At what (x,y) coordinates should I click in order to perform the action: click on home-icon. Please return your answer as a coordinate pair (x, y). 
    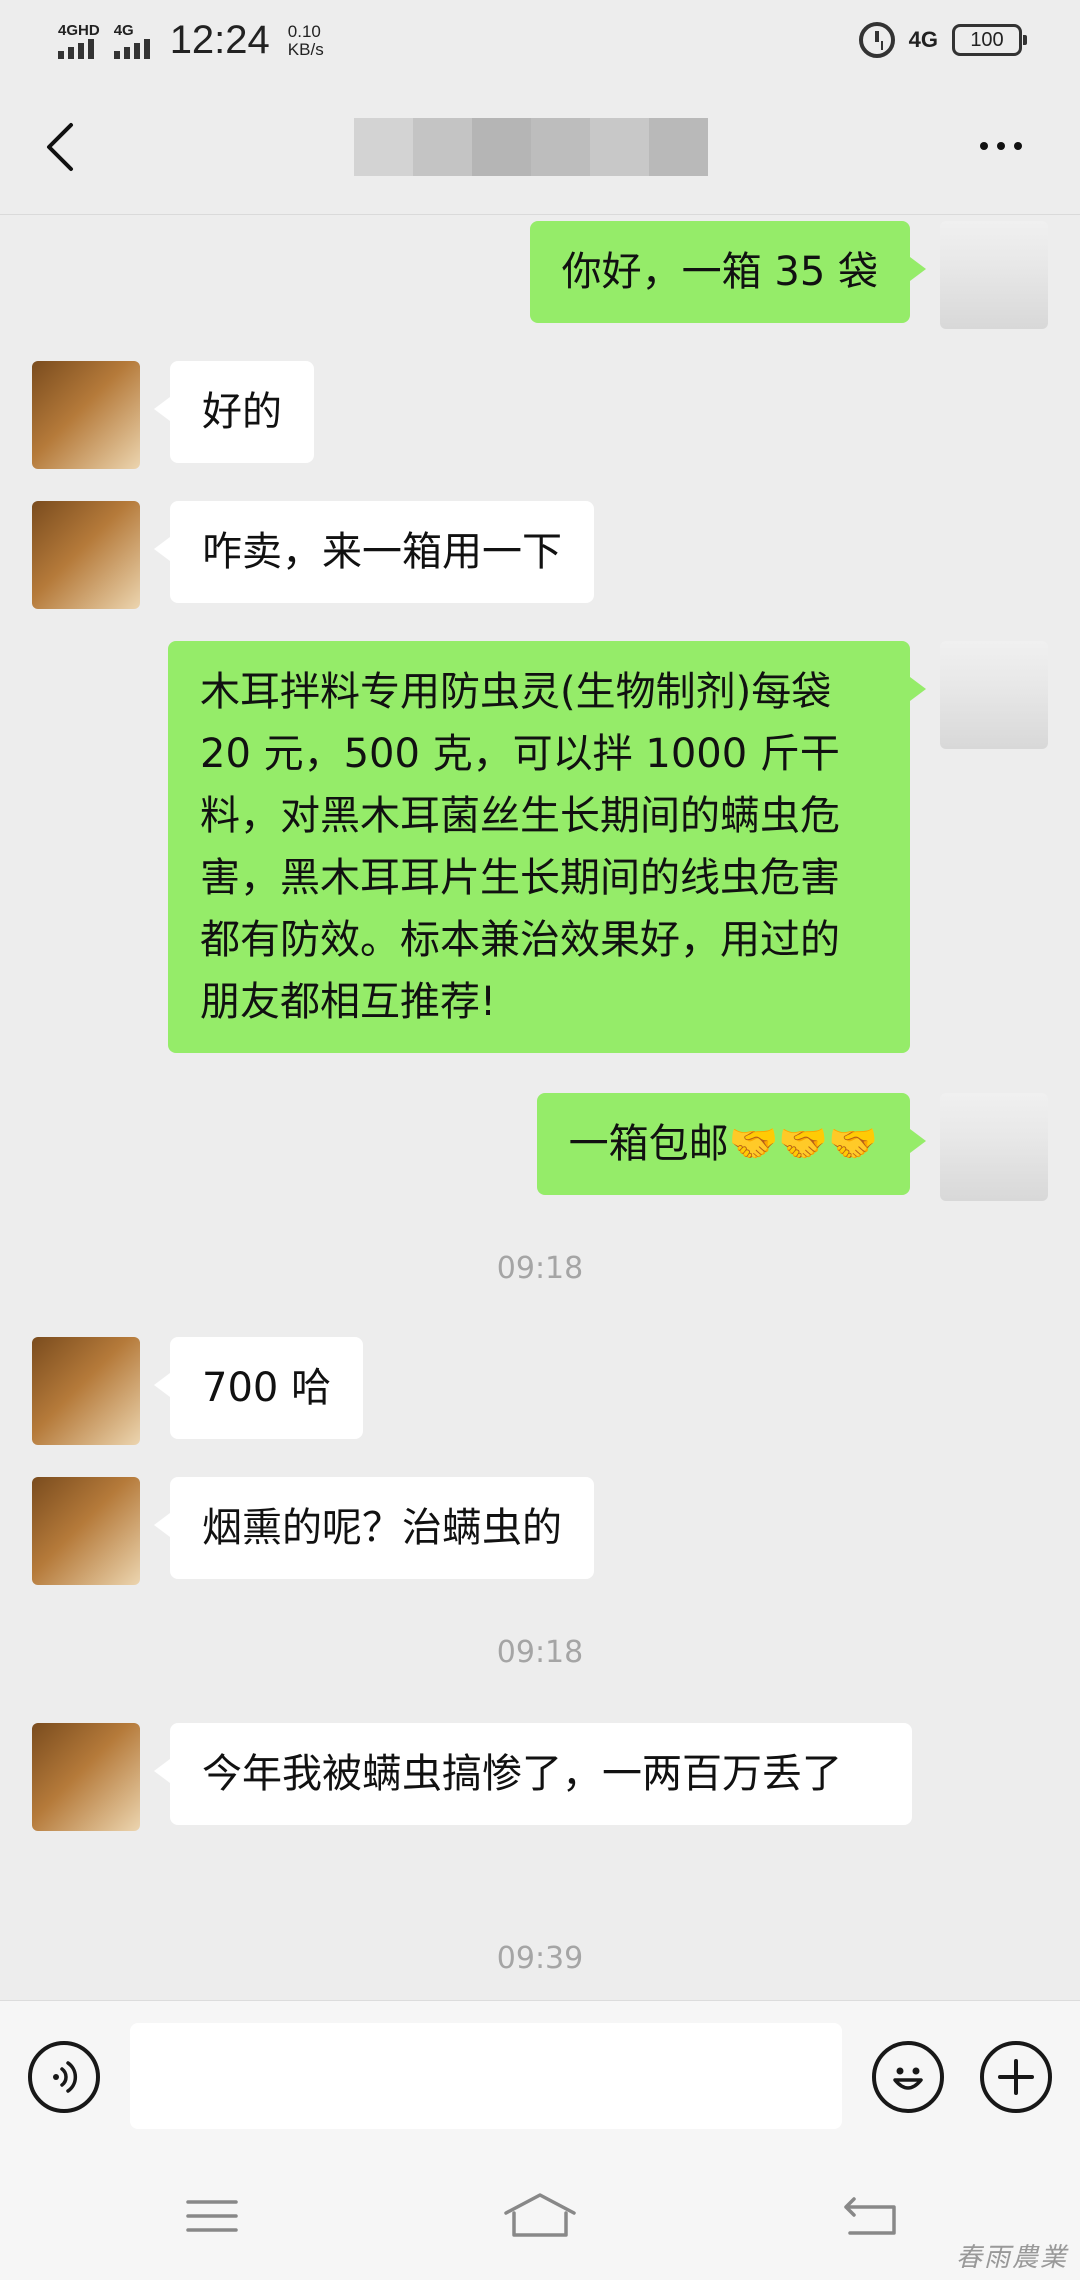
    Looking at the image, I should click on (540, 2215).